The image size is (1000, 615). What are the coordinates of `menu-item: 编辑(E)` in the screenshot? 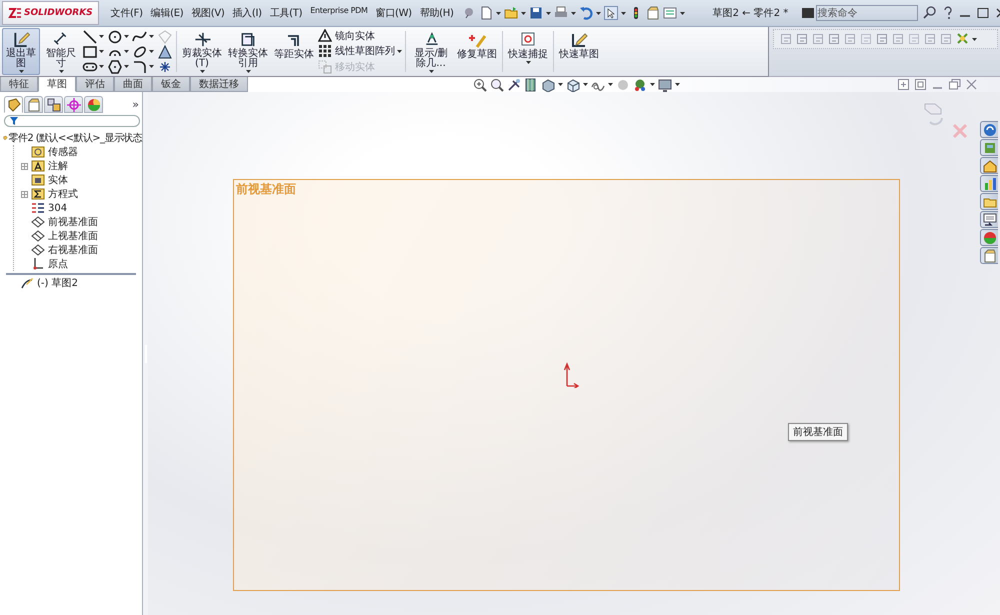 It's located at (167, 13).